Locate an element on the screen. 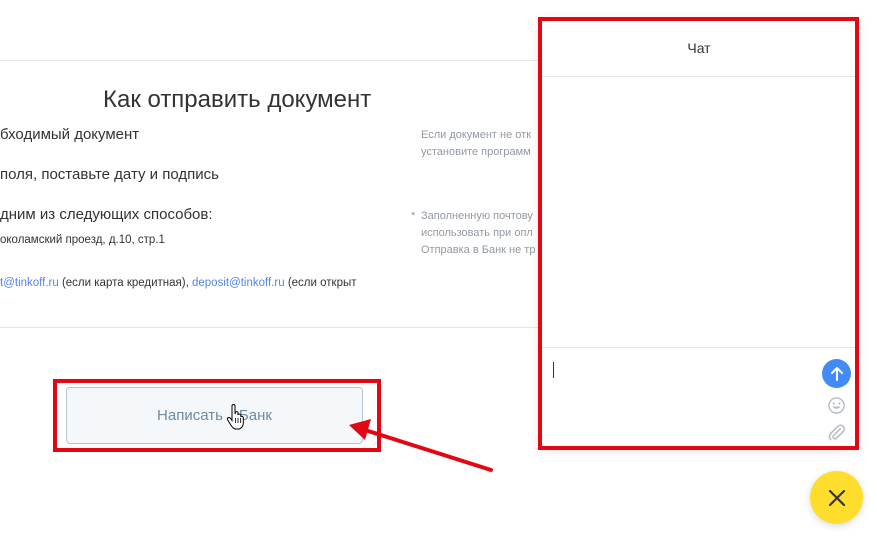 The width and height of the screenshot is (877, 542). note-2-line-1: Заполненную почтову is located at coordinates (477, 216).